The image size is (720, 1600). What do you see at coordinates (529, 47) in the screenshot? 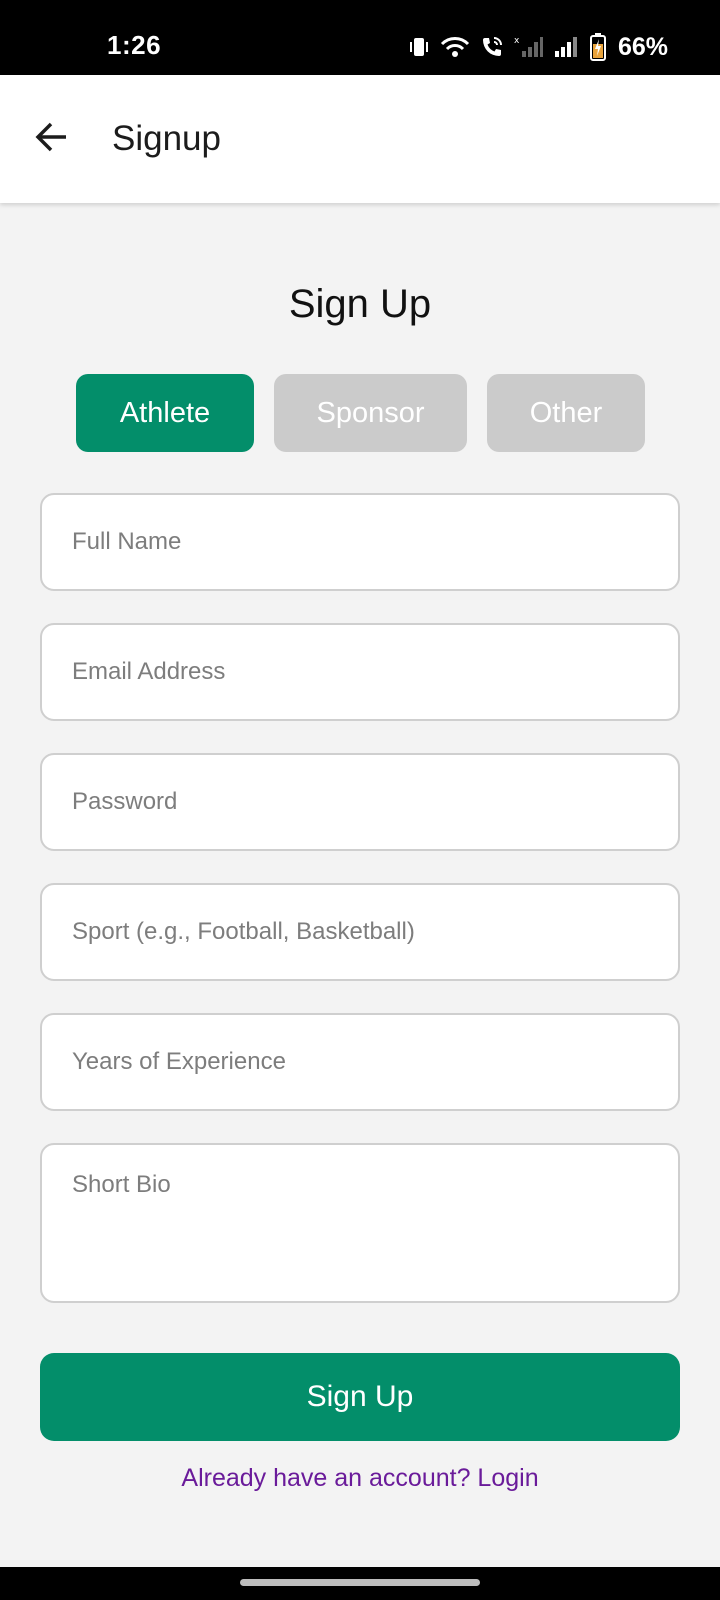
I see `signal-sim1-icon: x` at bounding box center [529, 47].